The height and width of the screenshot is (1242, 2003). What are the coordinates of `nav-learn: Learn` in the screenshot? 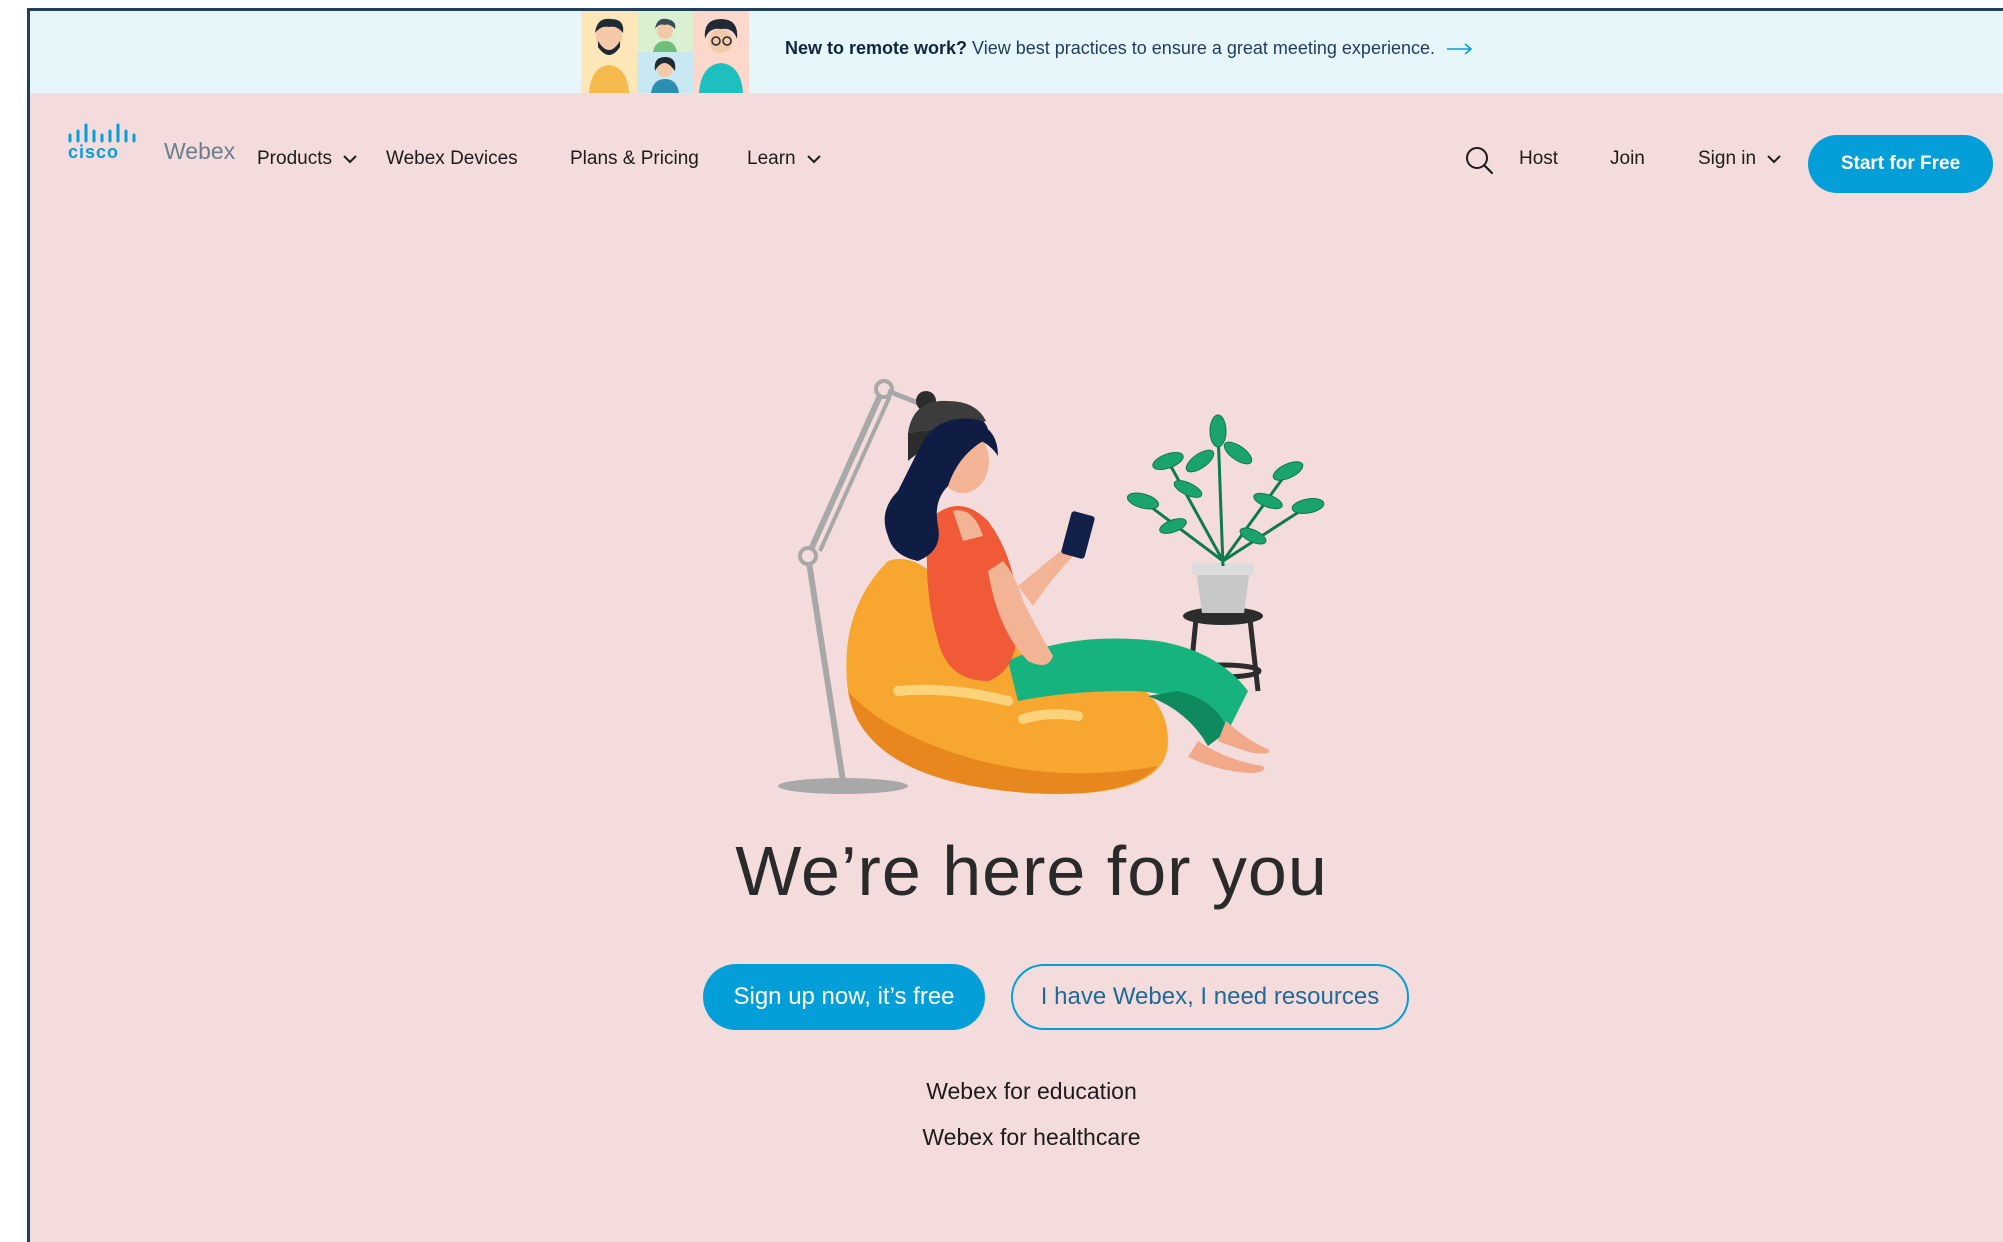 It's located at (784, 159).